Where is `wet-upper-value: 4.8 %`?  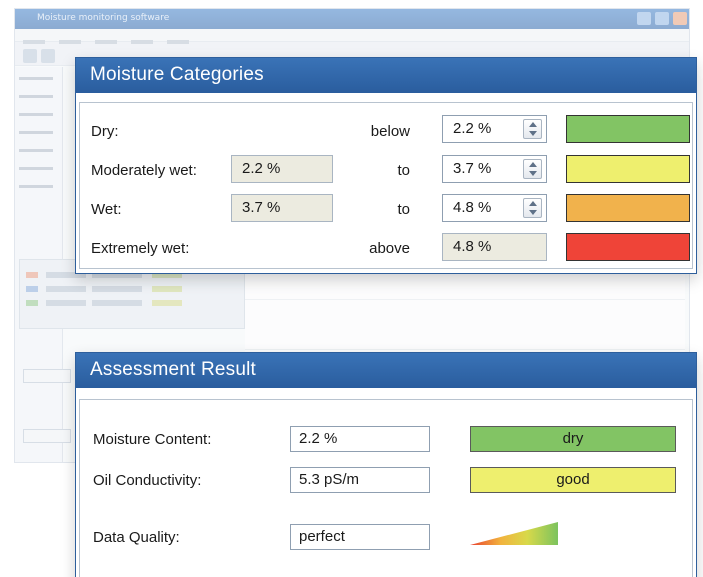 wet-upper-value: 4.8 % is located at coordinates (472, 207).